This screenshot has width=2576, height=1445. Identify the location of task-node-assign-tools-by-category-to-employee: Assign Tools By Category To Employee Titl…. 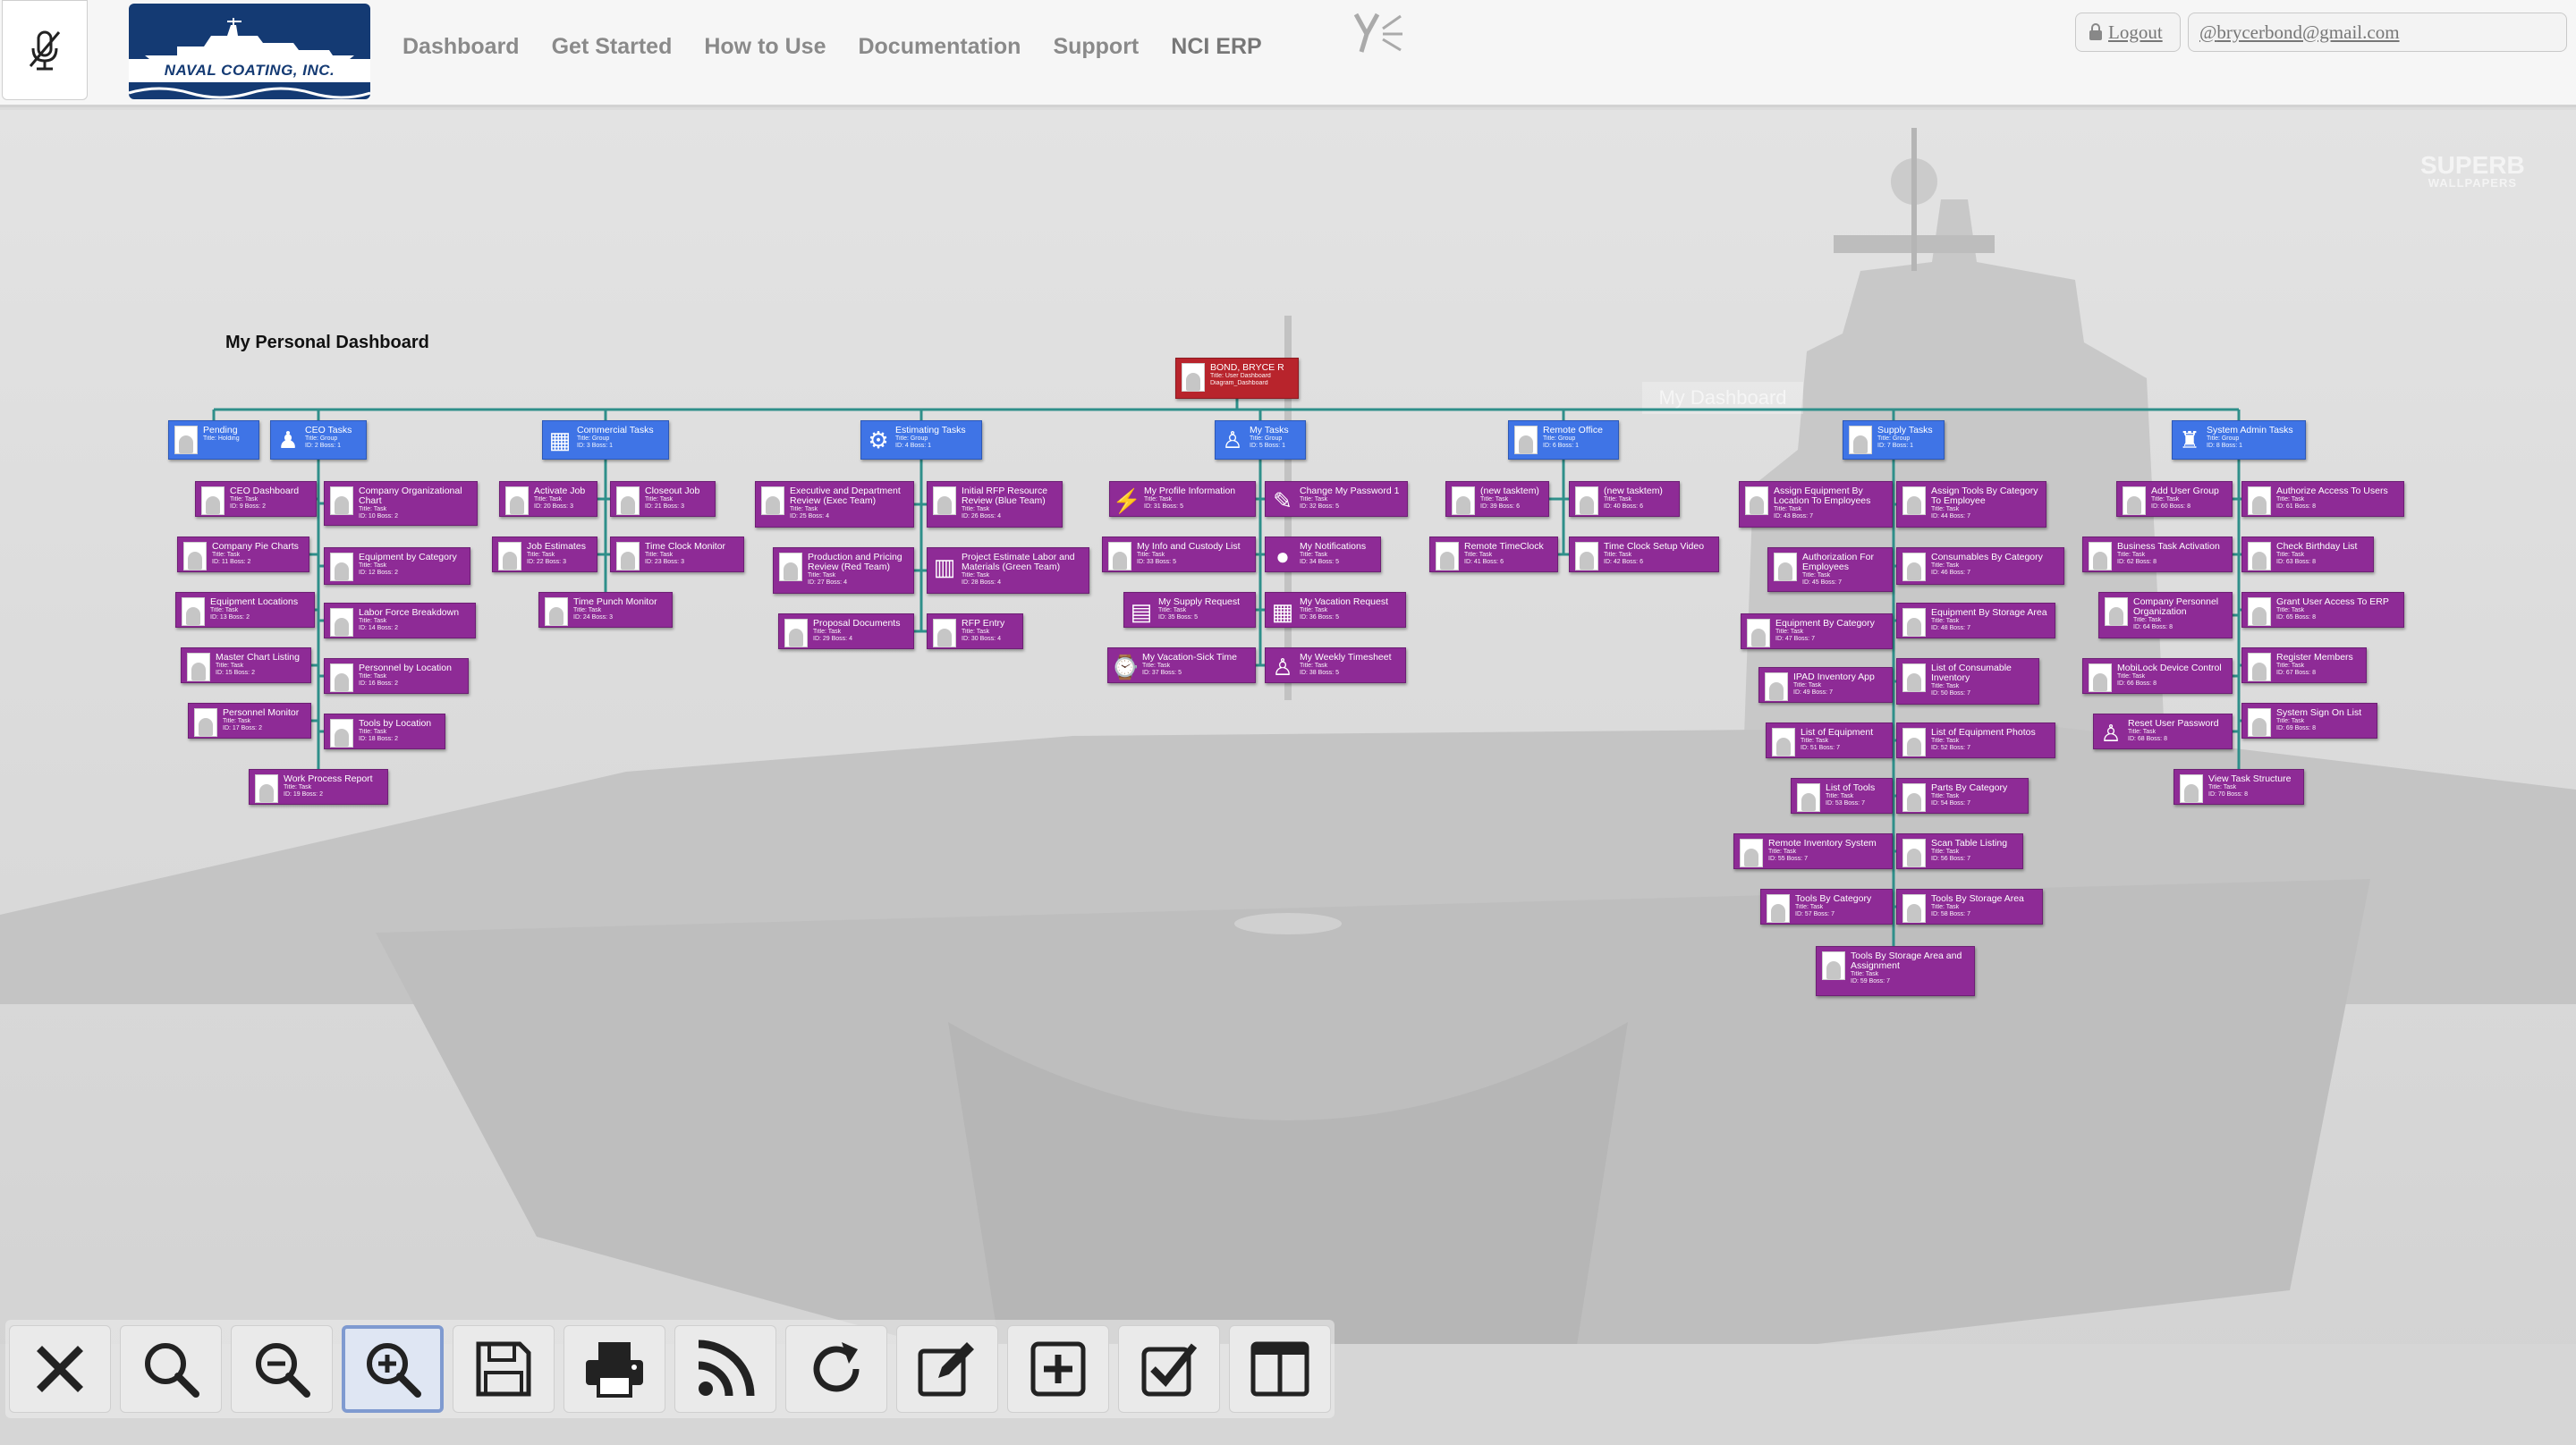
(1971, 504).